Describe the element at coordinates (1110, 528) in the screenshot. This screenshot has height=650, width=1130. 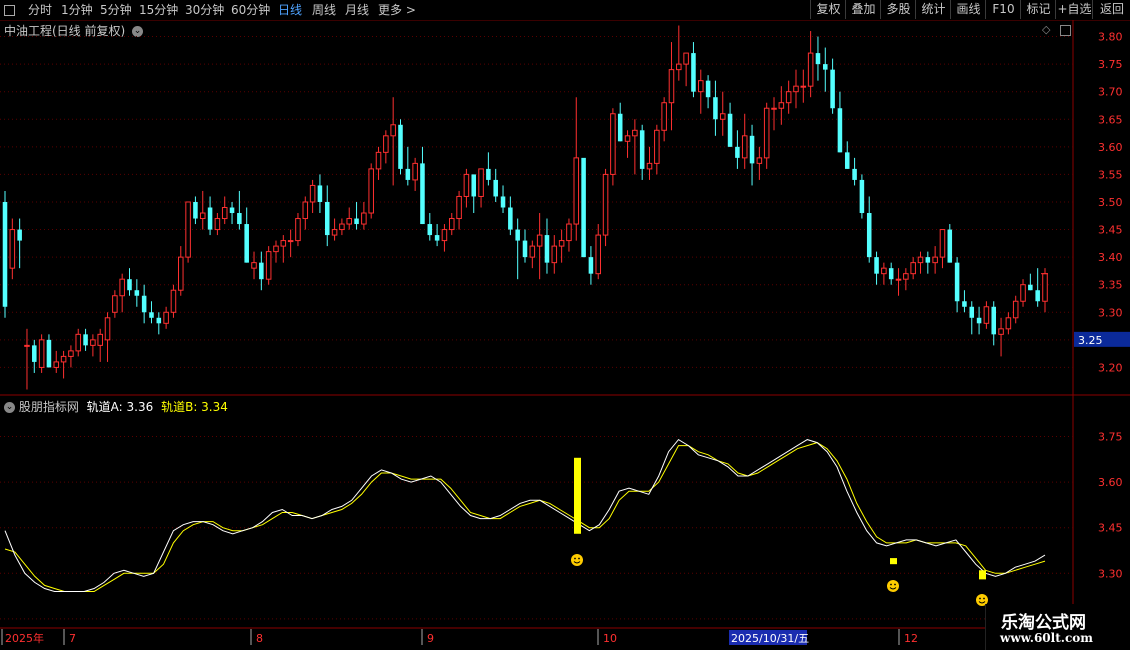
I see `ind-y-tick: 3.45` at that location.